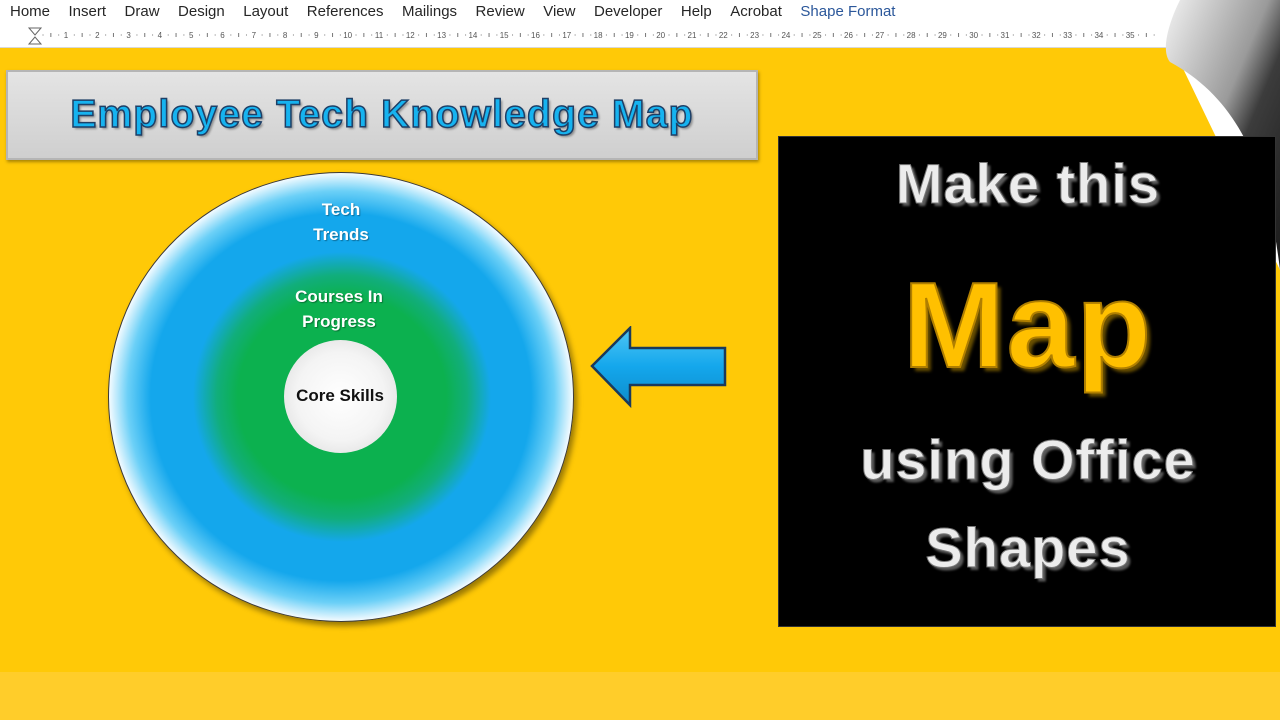 Image resolution: width=1280 pixels, height=720 pixels. I want to click on promo-line-using-office: using Office, so click(1028, 460).